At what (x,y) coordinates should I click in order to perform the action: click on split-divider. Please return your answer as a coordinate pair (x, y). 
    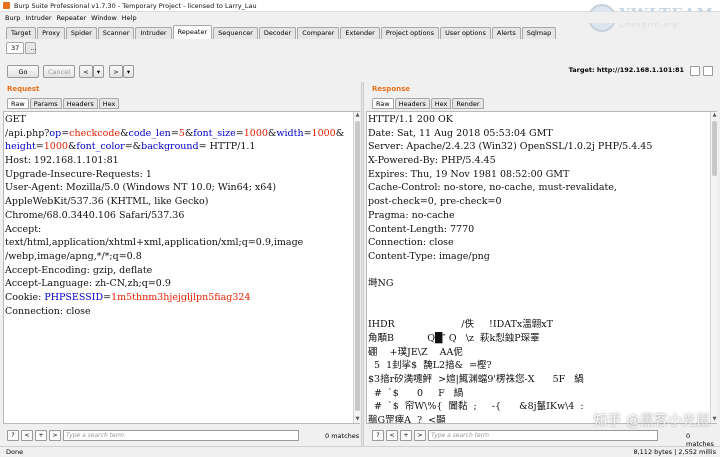
    Looking at the image, I should click on (362, 264).